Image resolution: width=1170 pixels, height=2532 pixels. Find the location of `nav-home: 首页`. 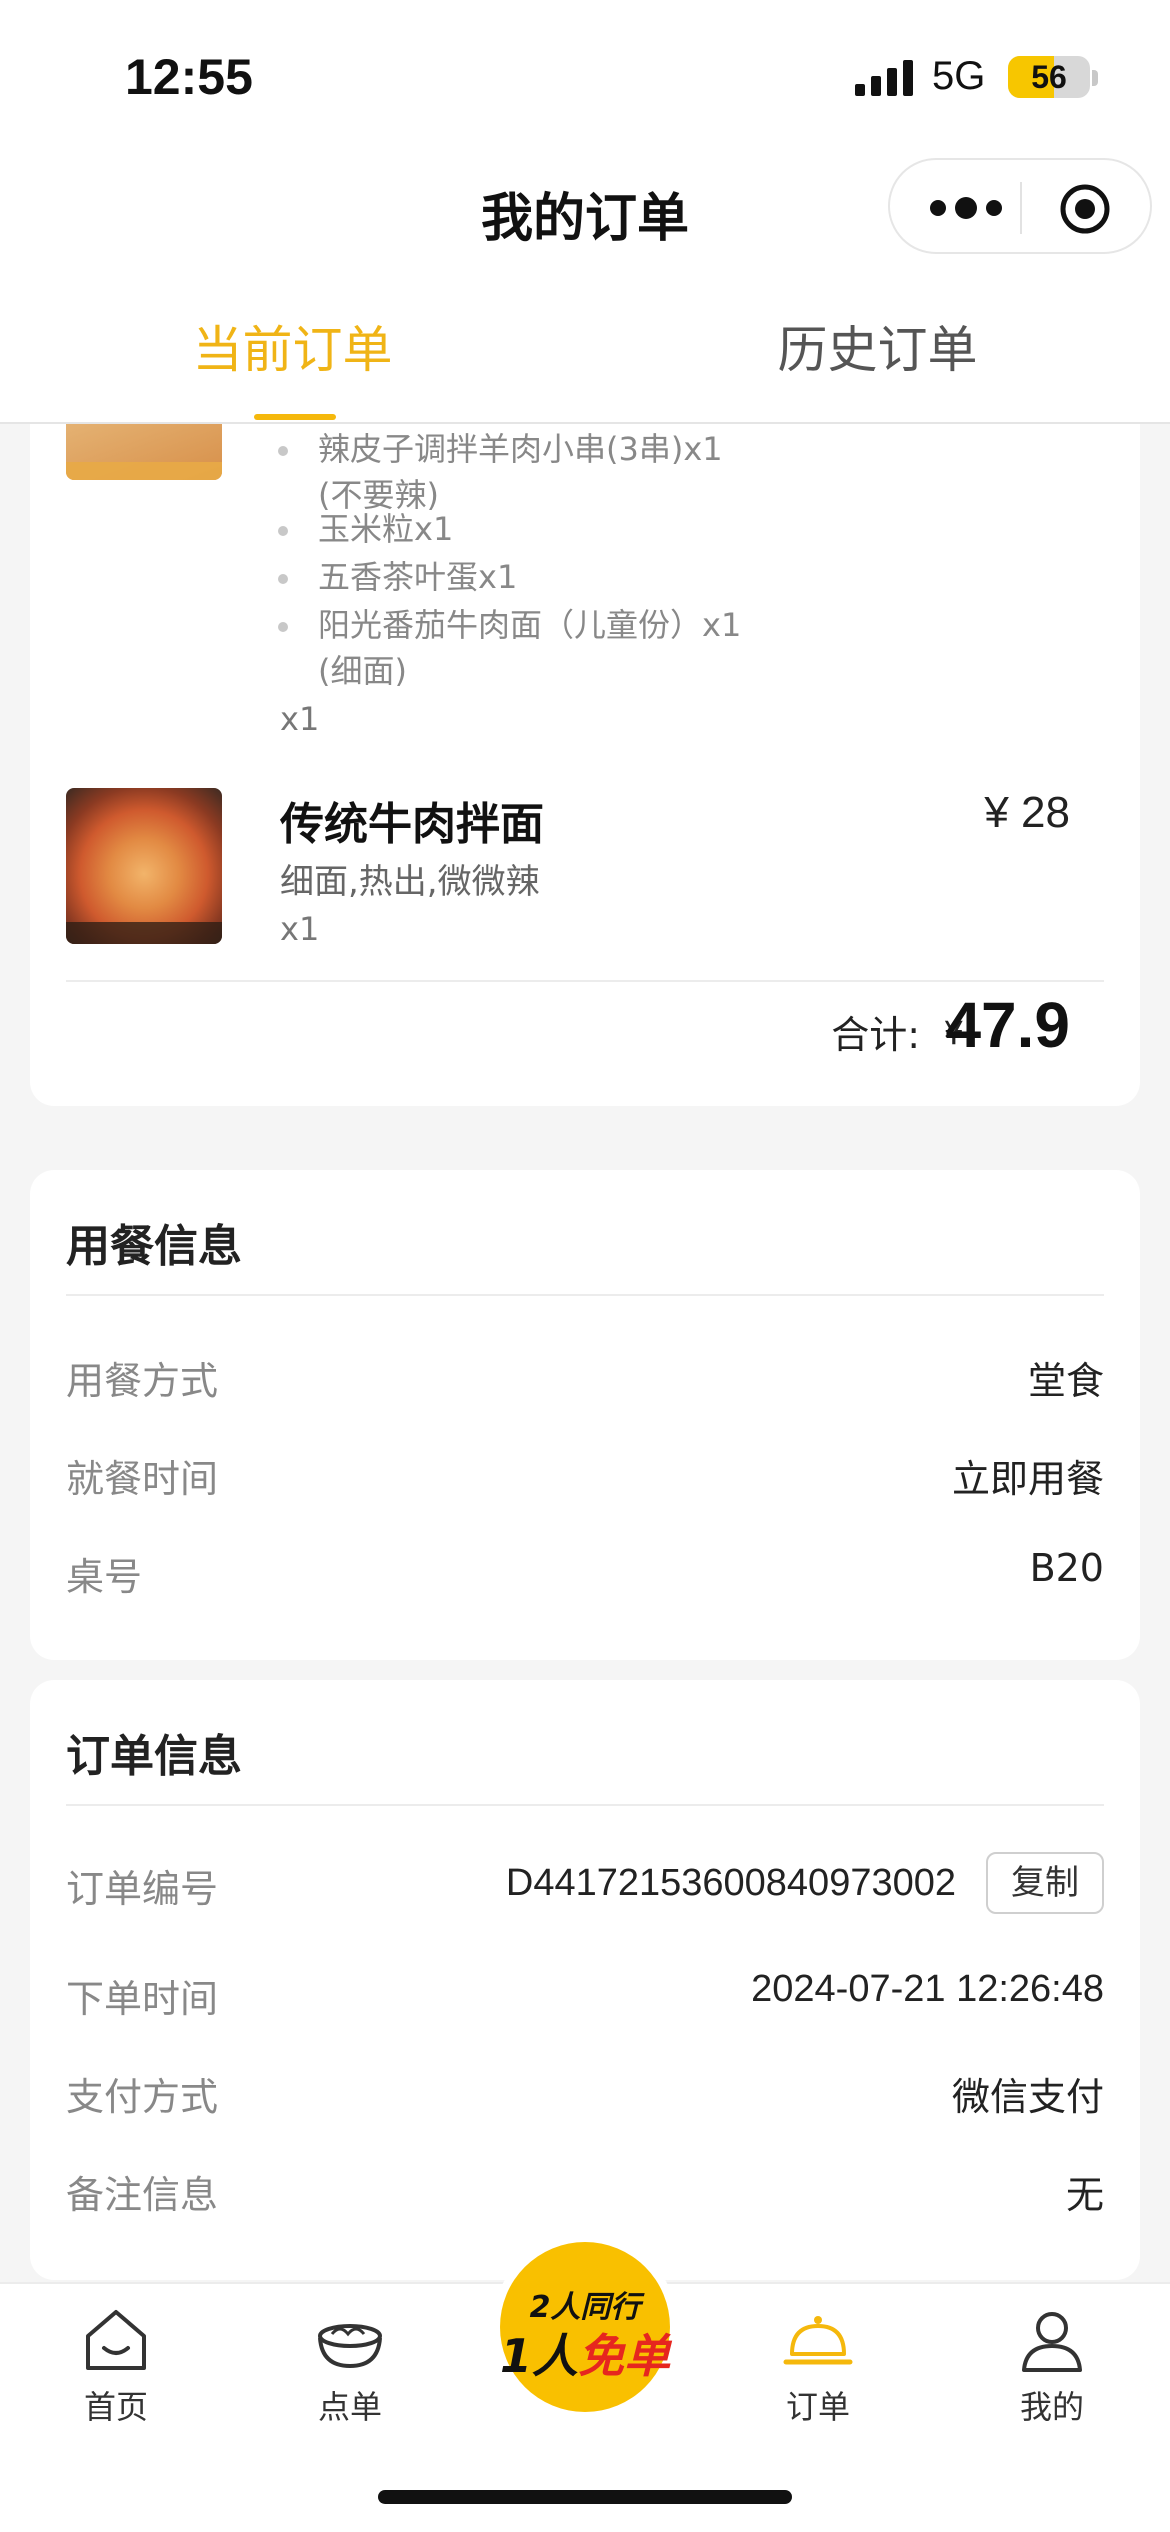

nav-home: 首页 is located at coordinates (116, 2366).